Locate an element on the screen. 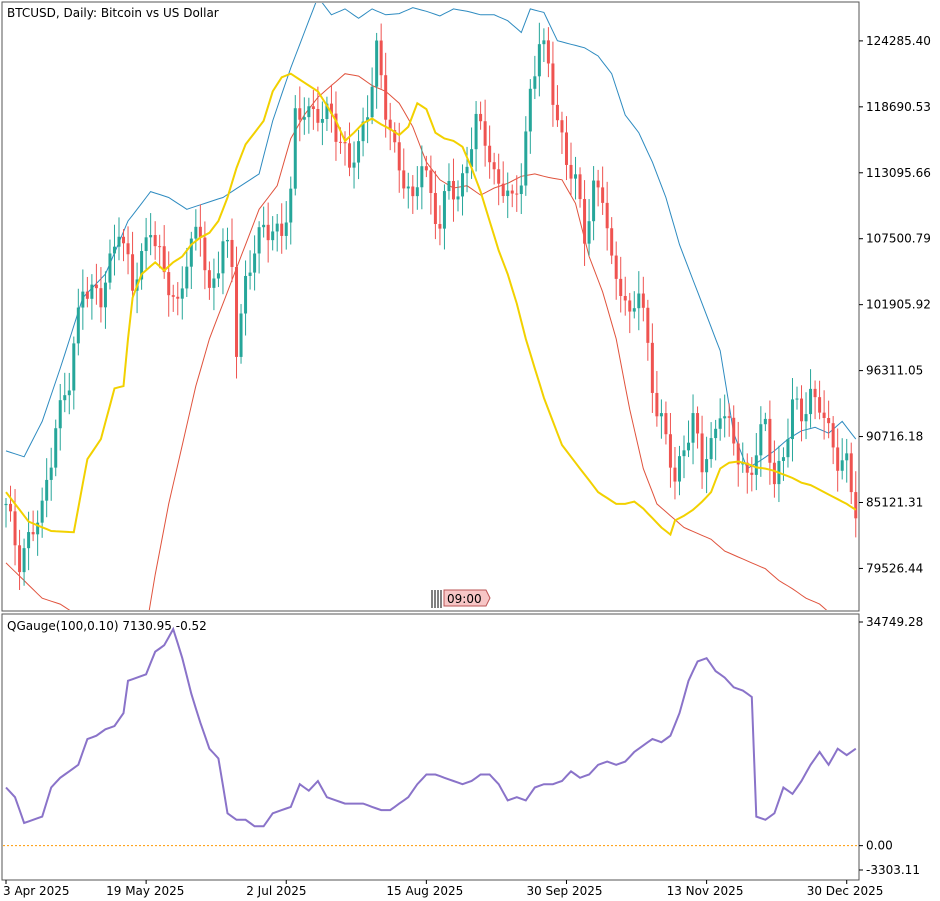 This screenshot has height=901, width=940. indicator-tick-label: 0.00 is located at coordinates (879, 846).